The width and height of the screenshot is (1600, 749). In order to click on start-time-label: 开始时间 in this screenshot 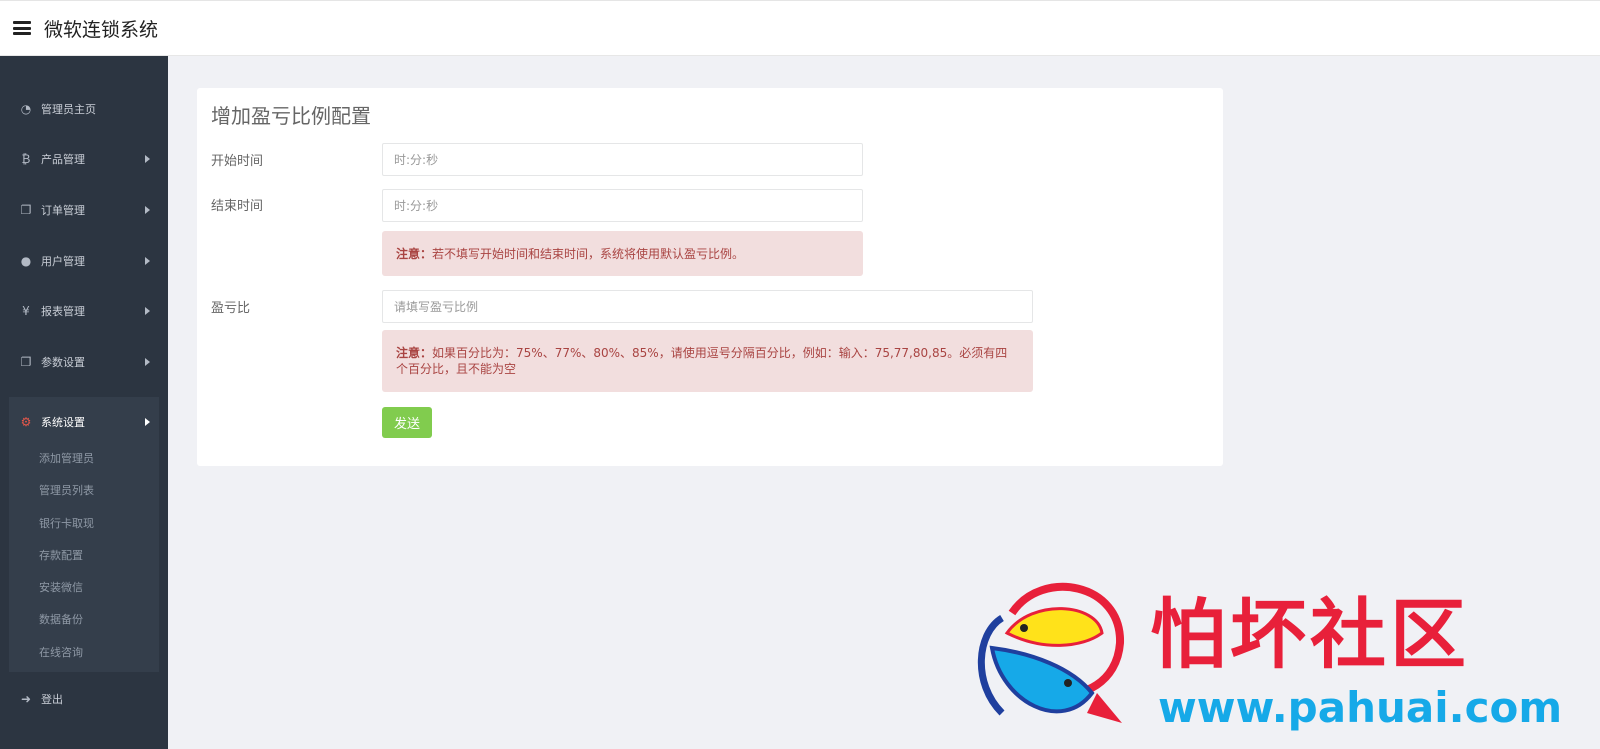, I will do `click(237, 161)`.